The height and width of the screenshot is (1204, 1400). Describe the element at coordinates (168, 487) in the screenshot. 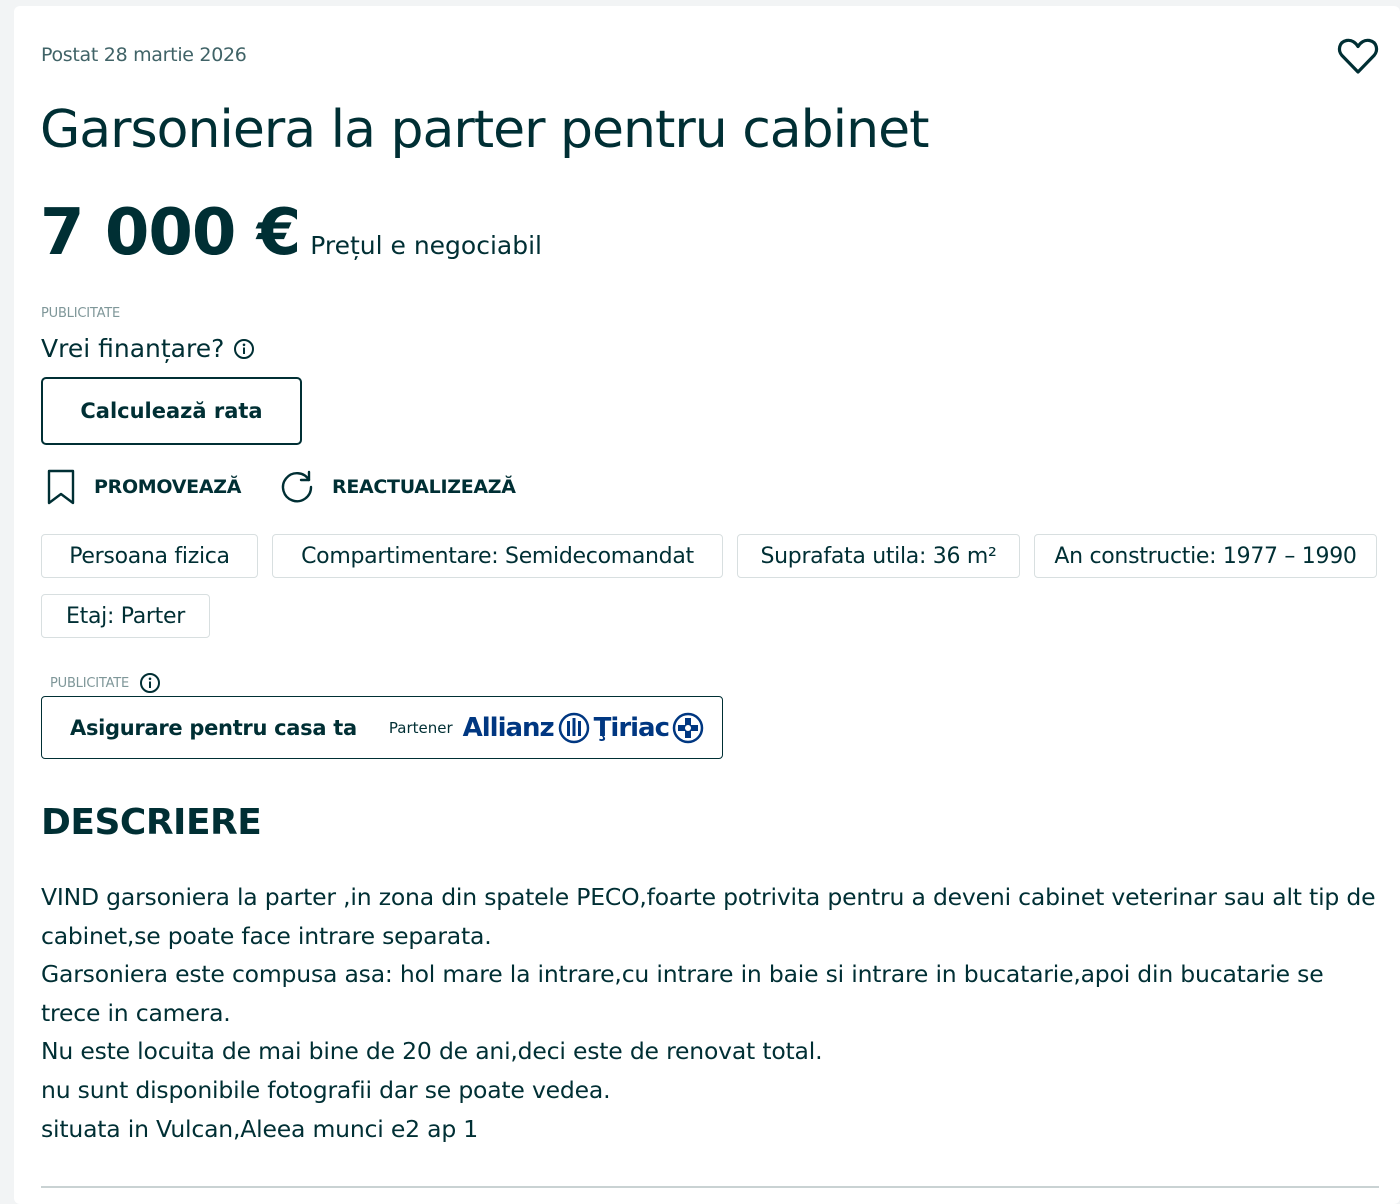

I see `promote-label: PROMOVEAZĂ` at that location.